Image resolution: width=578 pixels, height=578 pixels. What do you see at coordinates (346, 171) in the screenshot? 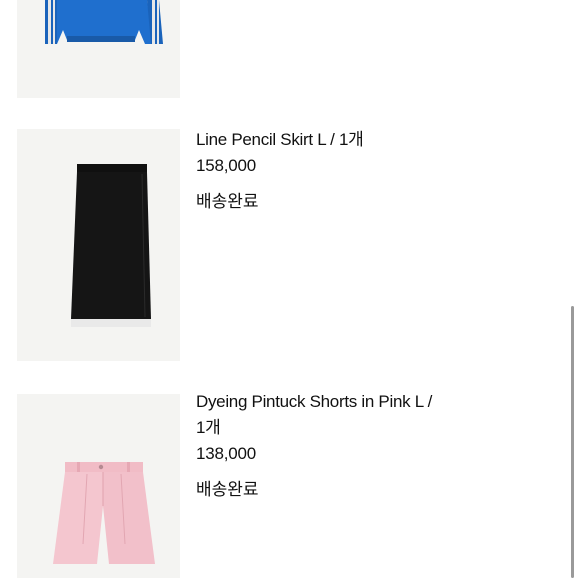
I see `order-item-skirt: Line Pencil Skirt L / 1개 158,000 배송완료` at bounding box center [346, 171].